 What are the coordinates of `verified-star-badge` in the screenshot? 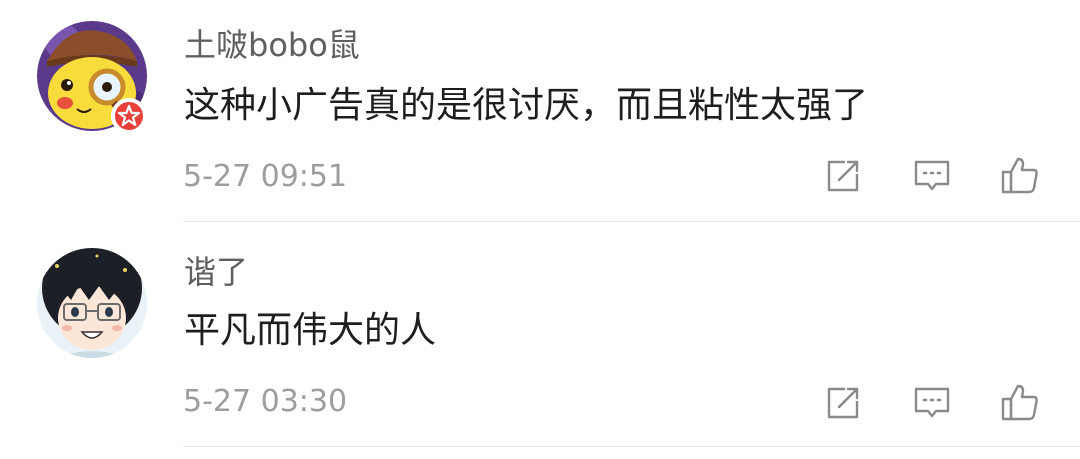 It's located at (129, 116).